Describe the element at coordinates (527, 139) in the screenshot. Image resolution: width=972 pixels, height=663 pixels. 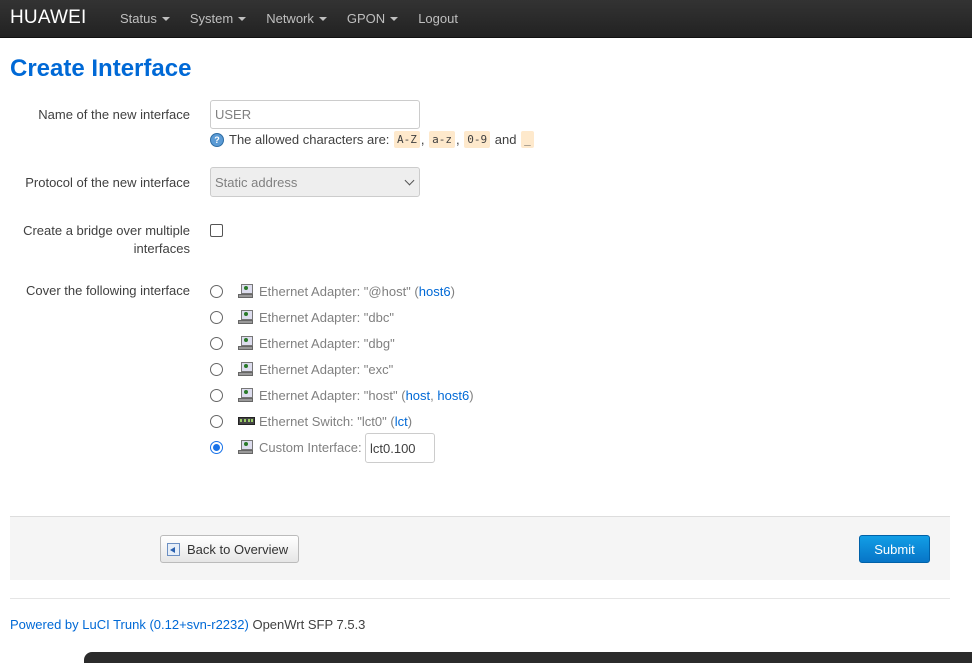
I see `hint-code-underscore: _` at that location.